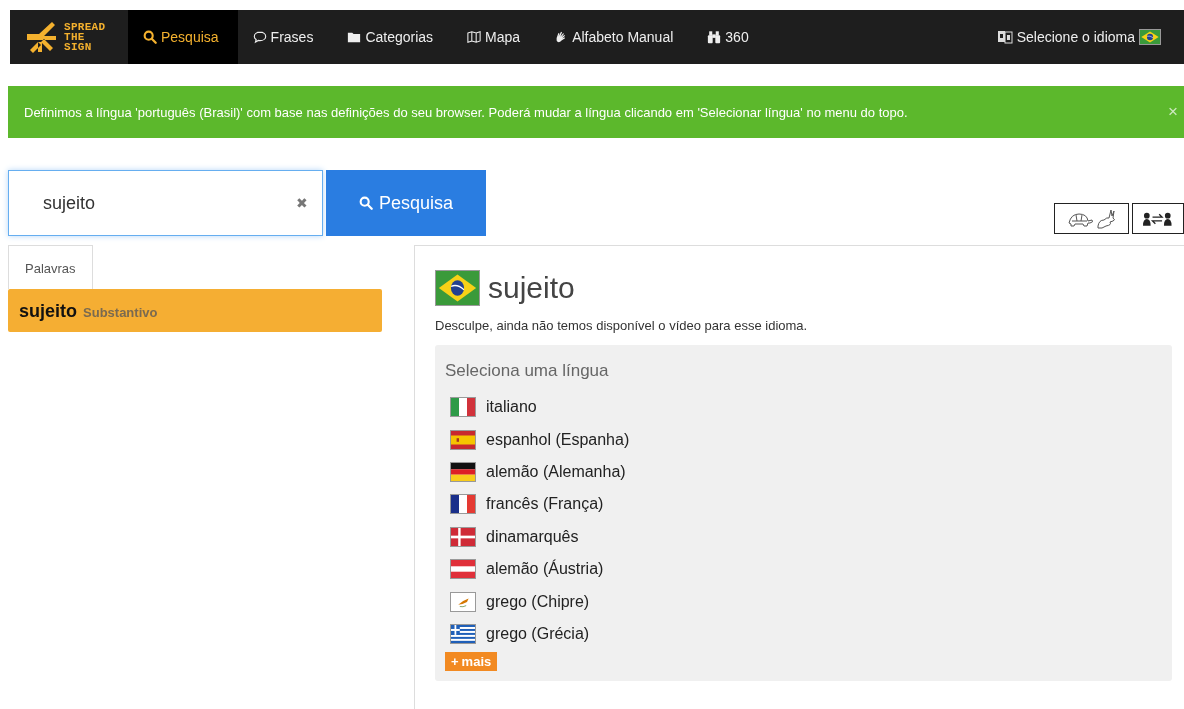 This screenshot has height=709, width=1184. Describe the element at coordinates (511, 407) in the screenshot. I see `language-link: italiano` at that location.